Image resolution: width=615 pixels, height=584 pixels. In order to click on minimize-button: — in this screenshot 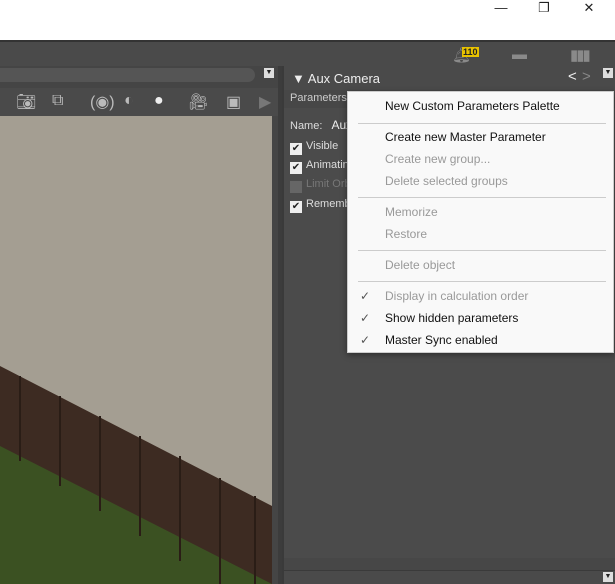, I will do `click(501, 9)`.